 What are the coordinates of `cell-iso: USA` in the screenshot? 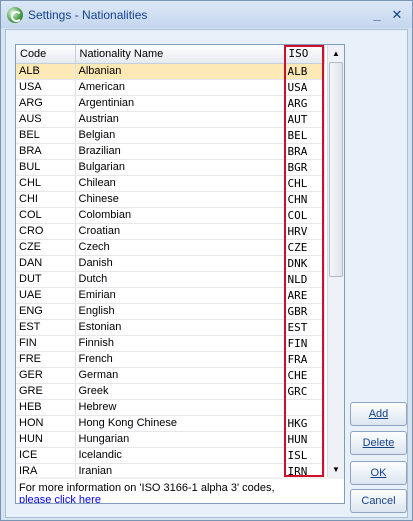 It's located at (304, 87).